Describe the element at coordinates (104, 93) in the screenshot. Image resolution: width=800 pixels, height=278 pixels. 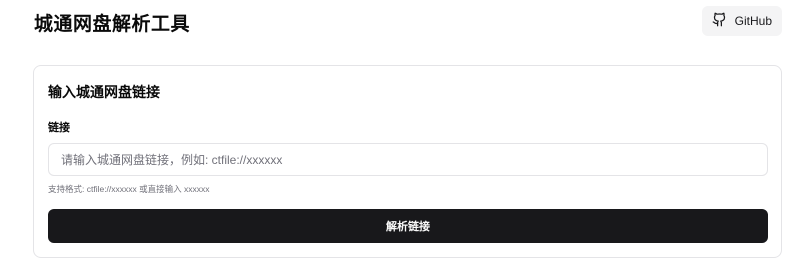
I see `card-title: 输入城通网盘链接` at that location.